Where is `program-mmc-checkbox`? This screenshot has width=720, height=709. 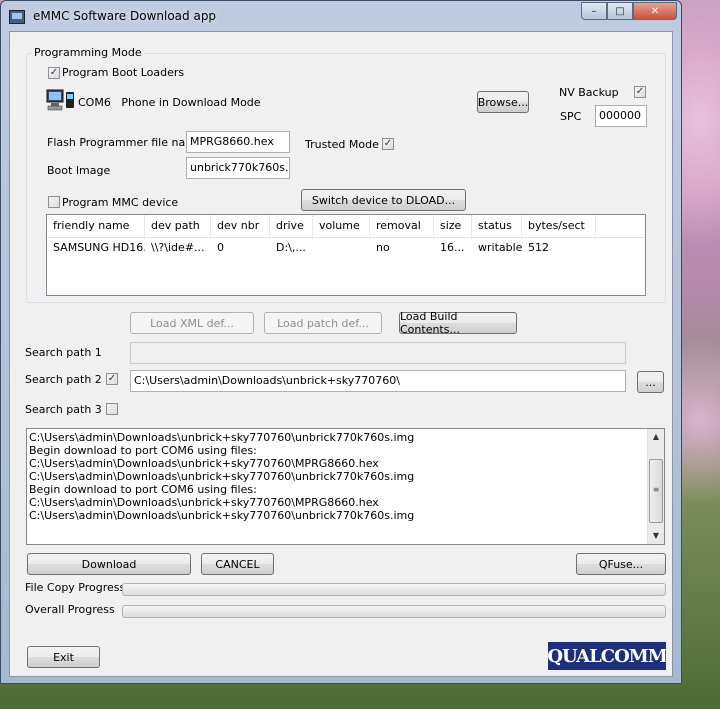
program-mmc-checkbox is located at coordinates (54, 202).